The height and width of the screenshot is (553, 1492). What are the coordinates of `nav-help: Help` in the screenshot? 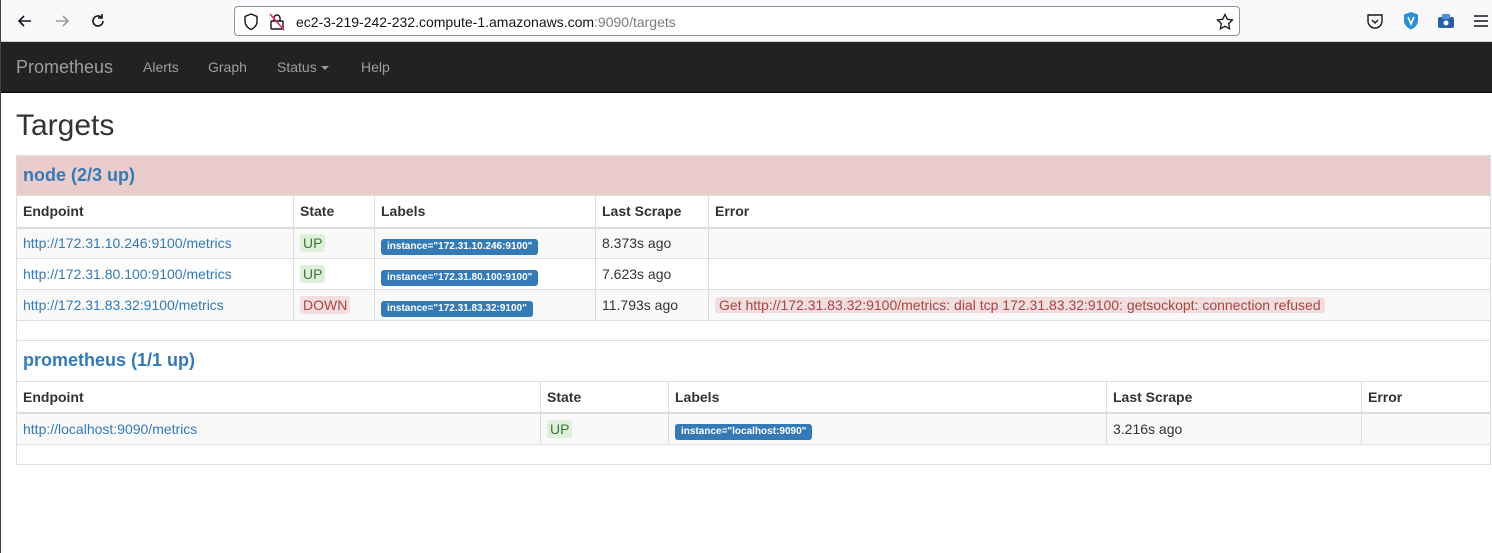 It's located at (375, 67).